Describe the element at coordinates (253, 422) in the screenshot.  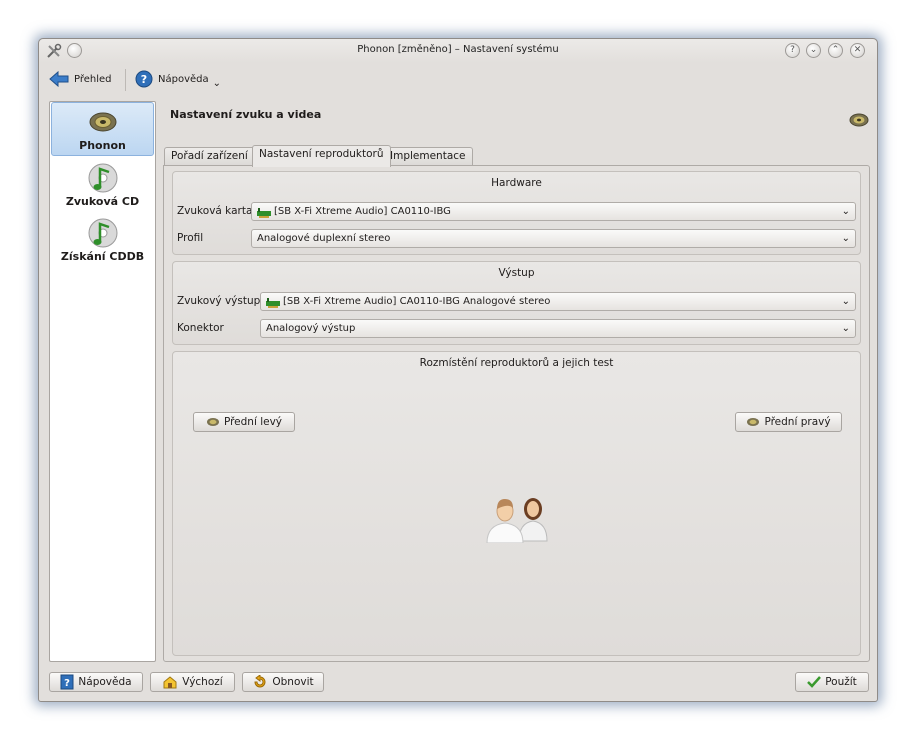
I see `front-left-label: Přední levý` at that location.